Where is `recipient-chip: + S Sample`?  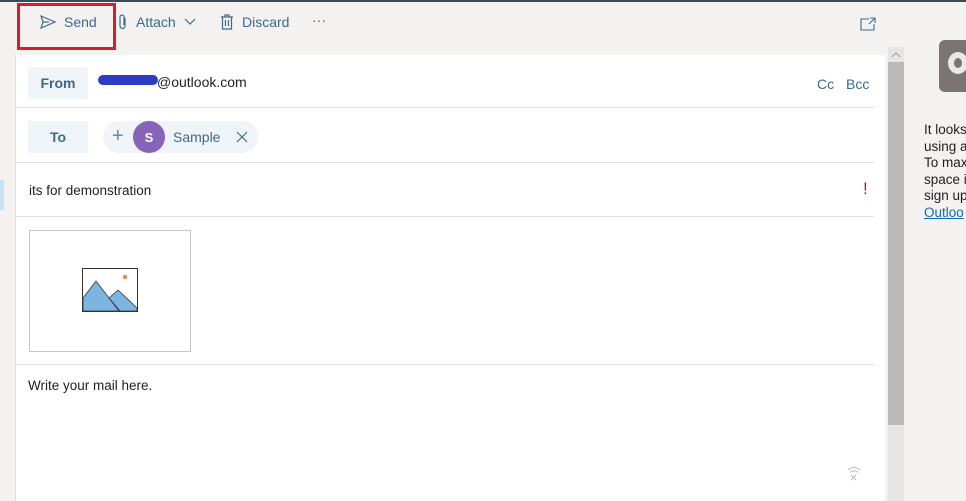 recipient-chip: + S Sample is located at coordinates (180, 137).